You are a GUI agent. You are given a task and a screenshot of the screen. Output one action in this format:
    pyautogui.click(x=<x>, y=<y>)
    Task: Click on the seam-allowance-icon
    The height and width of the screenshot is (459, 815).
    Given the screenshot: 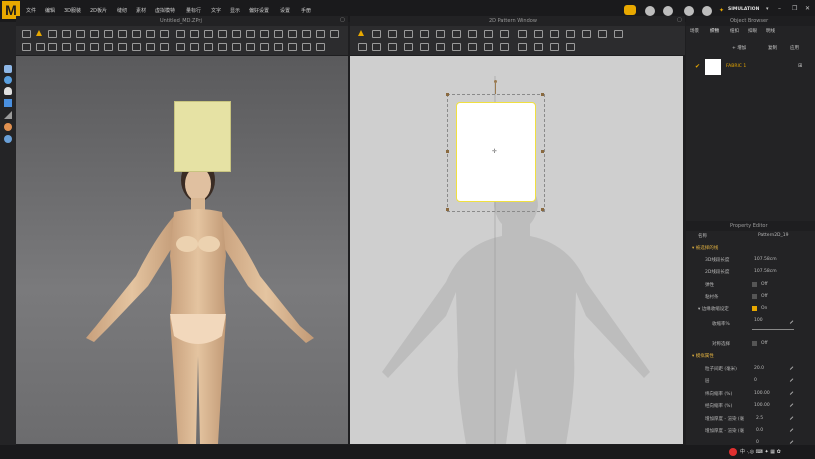 What is the action you would take?
    pyautogui.click(x=362, y=47)
    